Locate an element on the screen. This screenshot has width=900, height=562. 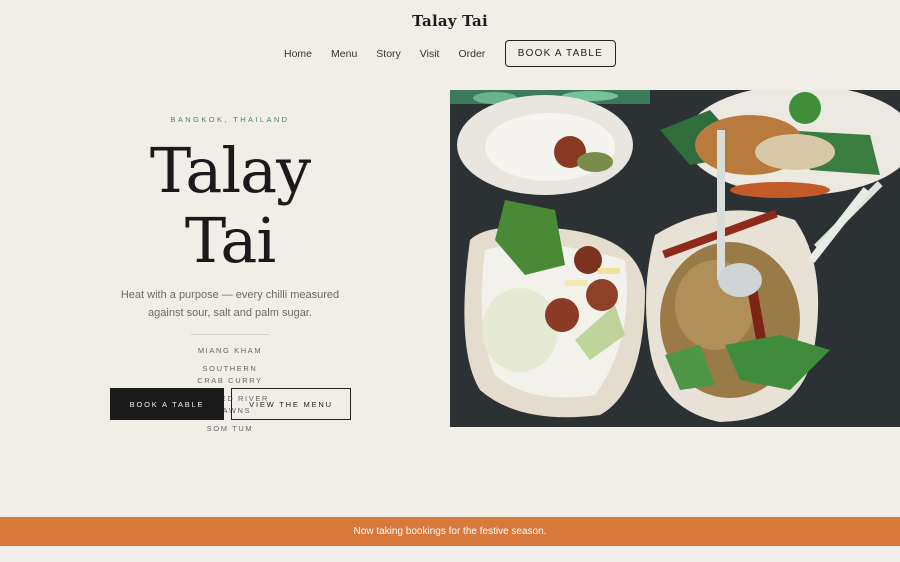
book-table-button: BOOK A TABLE is located at coordinates (167, 404).